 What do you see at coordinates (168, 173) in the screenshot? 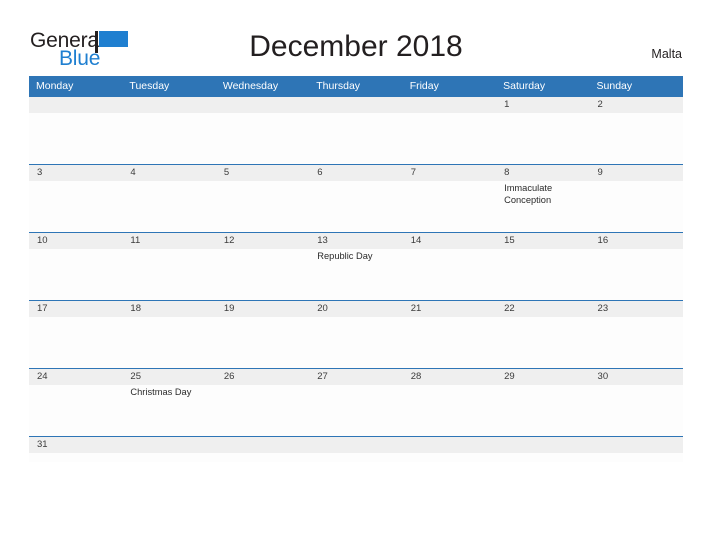
I see `day-number: 4` at bounding box center [168, 173].